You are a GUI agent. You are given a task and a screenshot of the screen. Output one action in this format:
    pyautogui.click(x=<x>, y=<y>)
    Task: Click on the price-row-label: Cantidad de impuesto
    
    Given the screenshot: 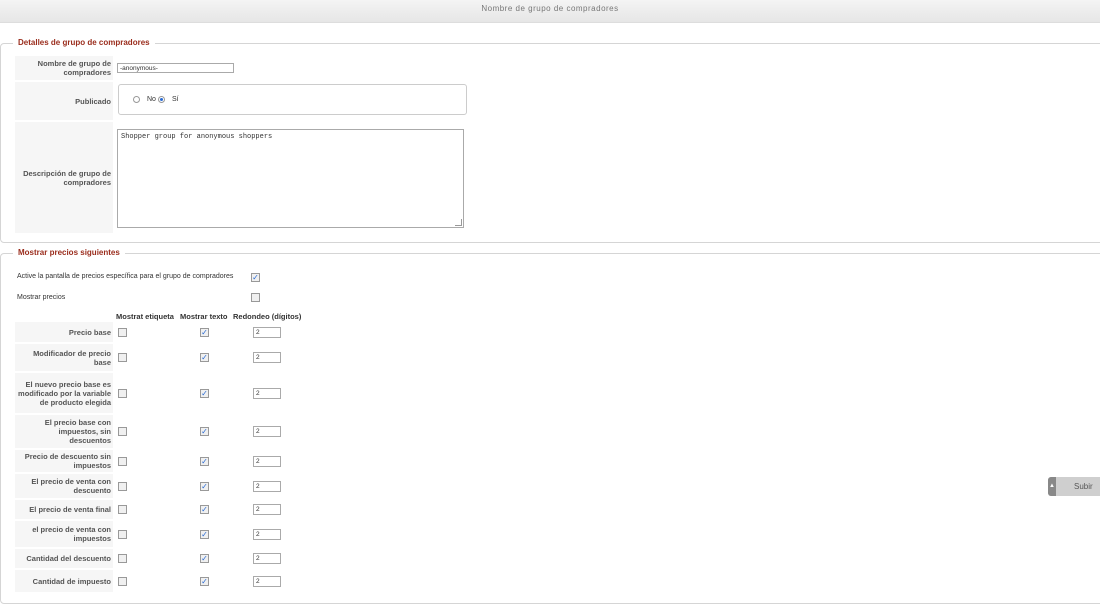 What is the action you would take?
    pyautogui.click(x=64, y=581)
    